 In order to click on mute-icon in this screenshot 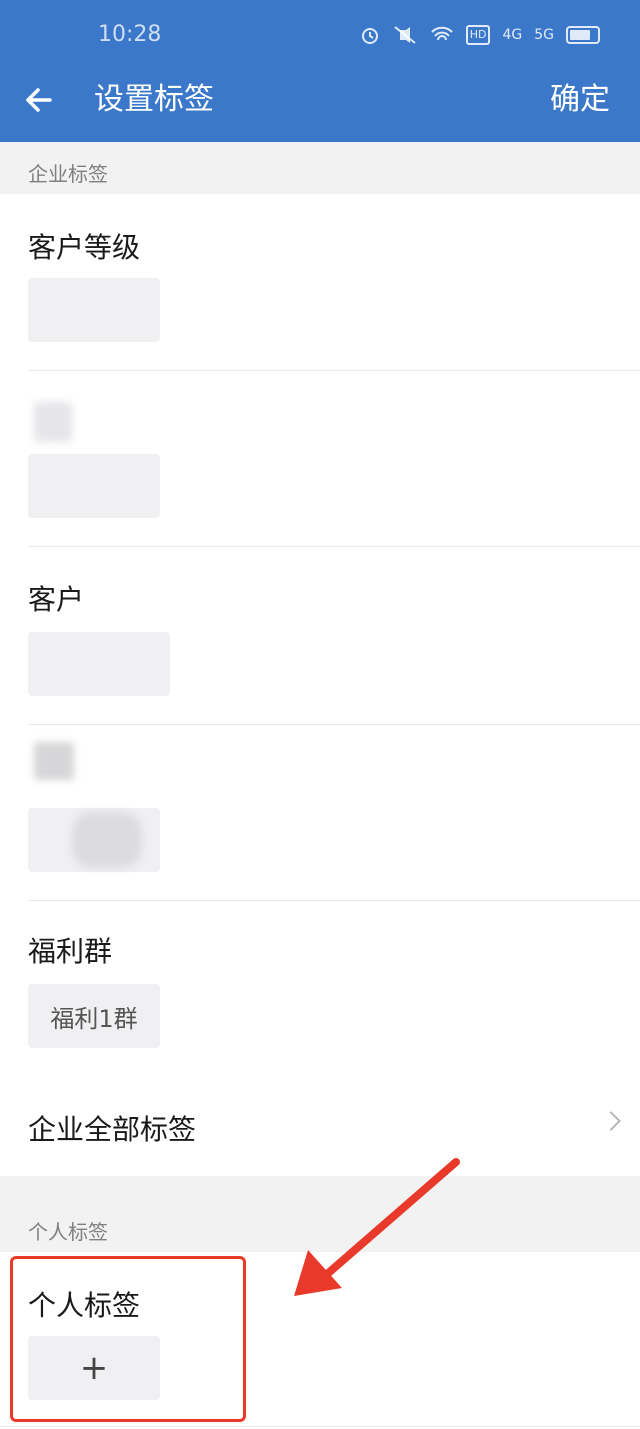, I will do `click(405, 35)`.